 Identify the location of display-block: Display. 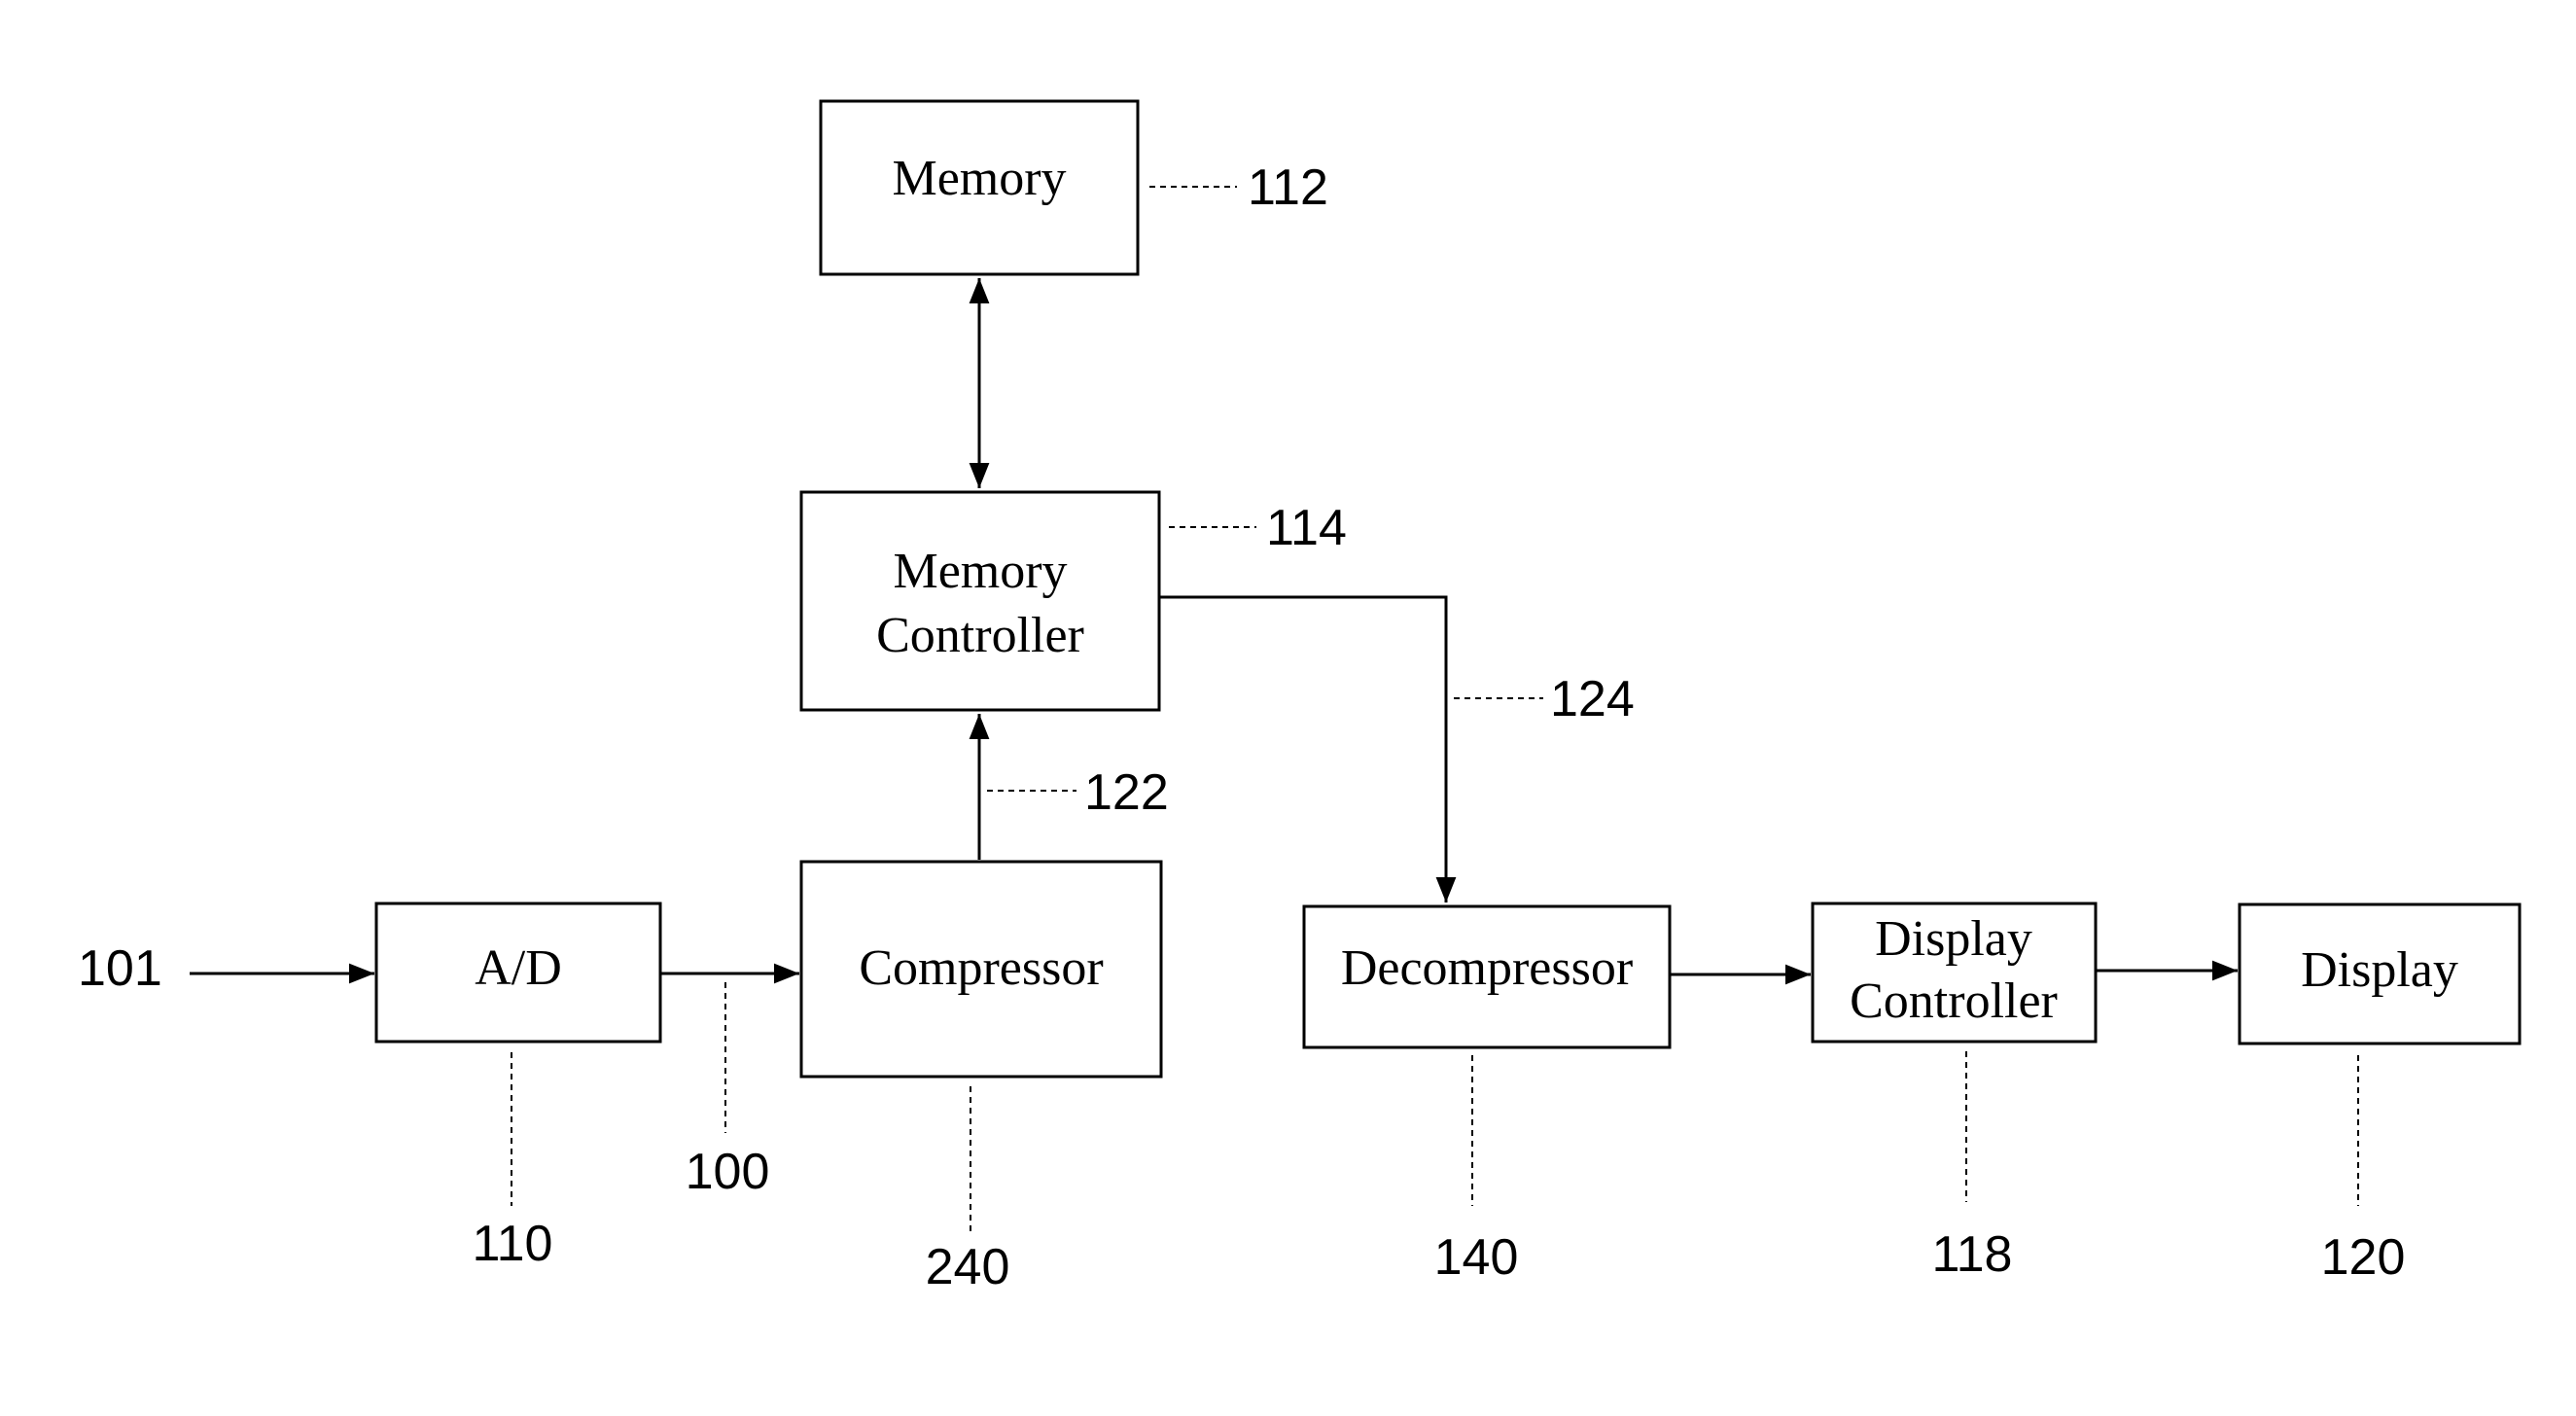
(2380, 974).